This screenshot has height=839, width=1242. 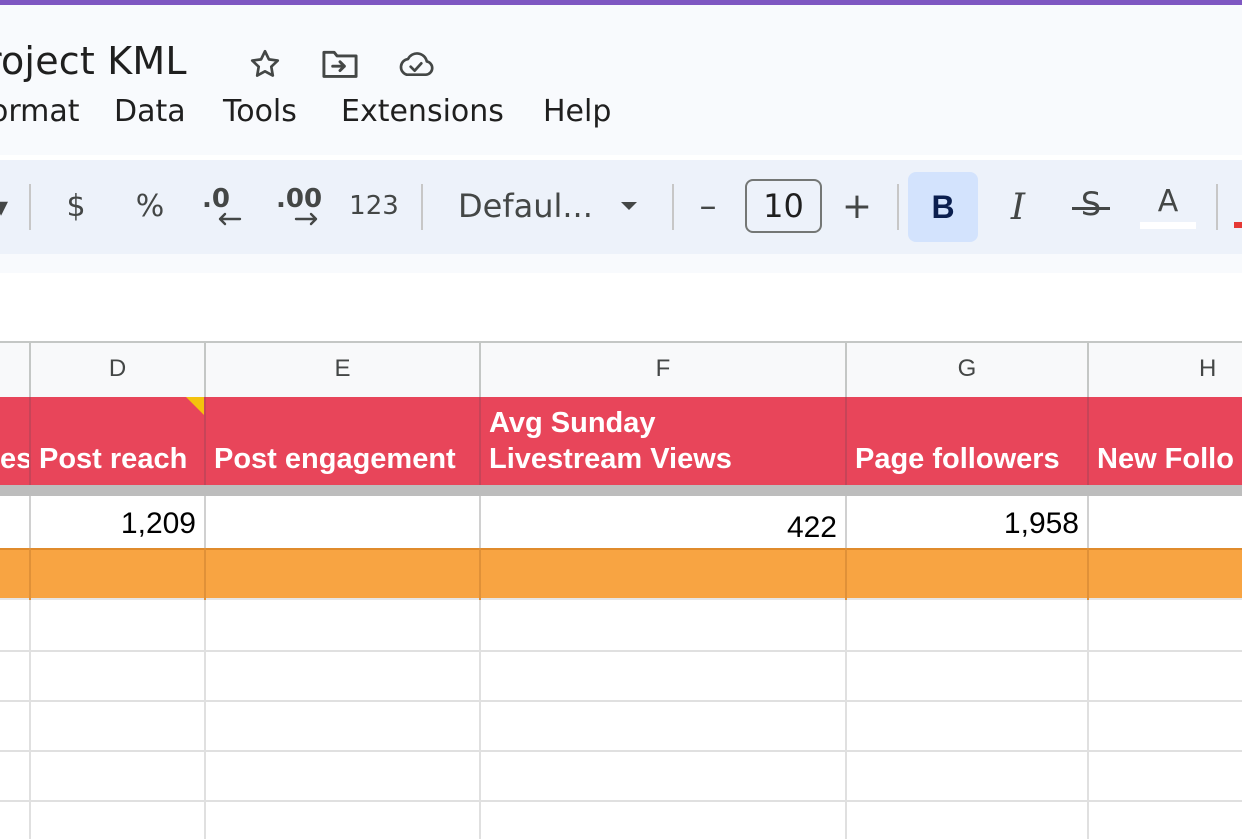 I want to click on menu-data: Data, so click(x=150, y=112).